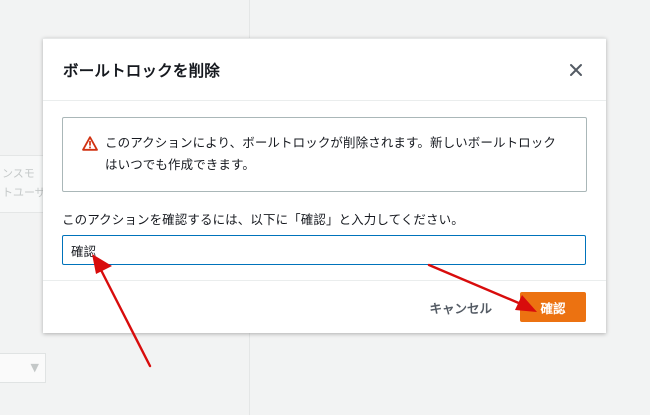 This screenshot has width=650, height=415. I want to click on chevron-down-icon: ▼, so click(34, 367).